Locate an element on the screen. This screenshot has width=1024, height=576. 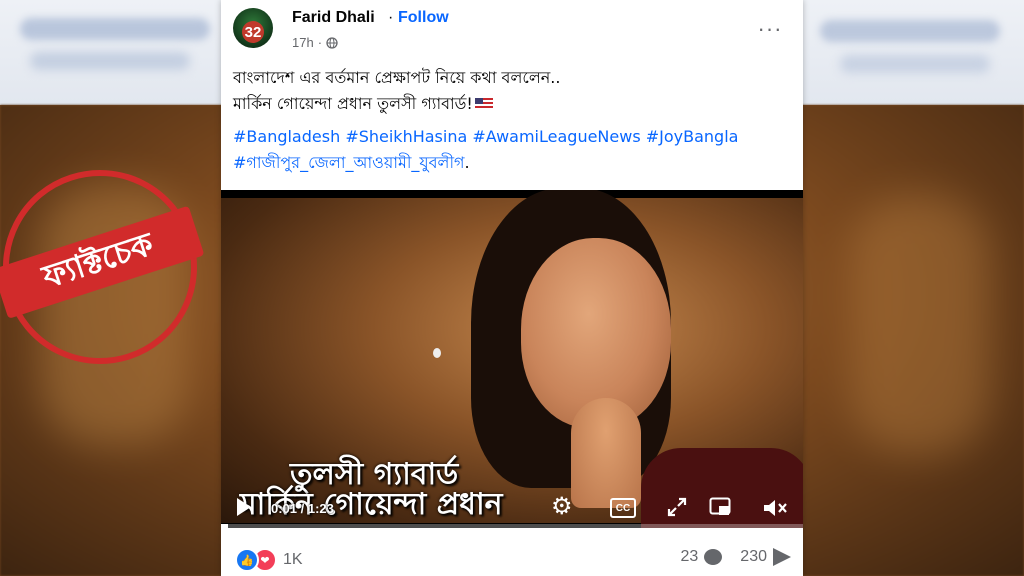
post-meta: 17h · is located at coordinates (315, 42).